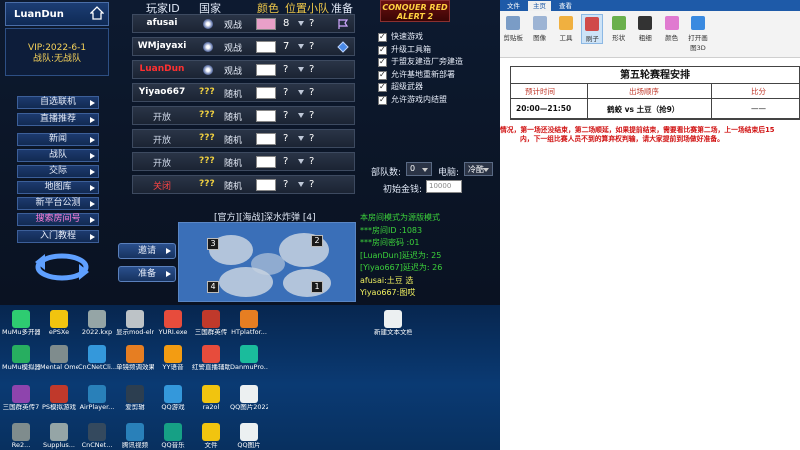 The image size is (800, 450). What do you see at coordinates (444, 186) in the screenshot?
I see `start-money-input: 10000` at bounding box center [444, 186].